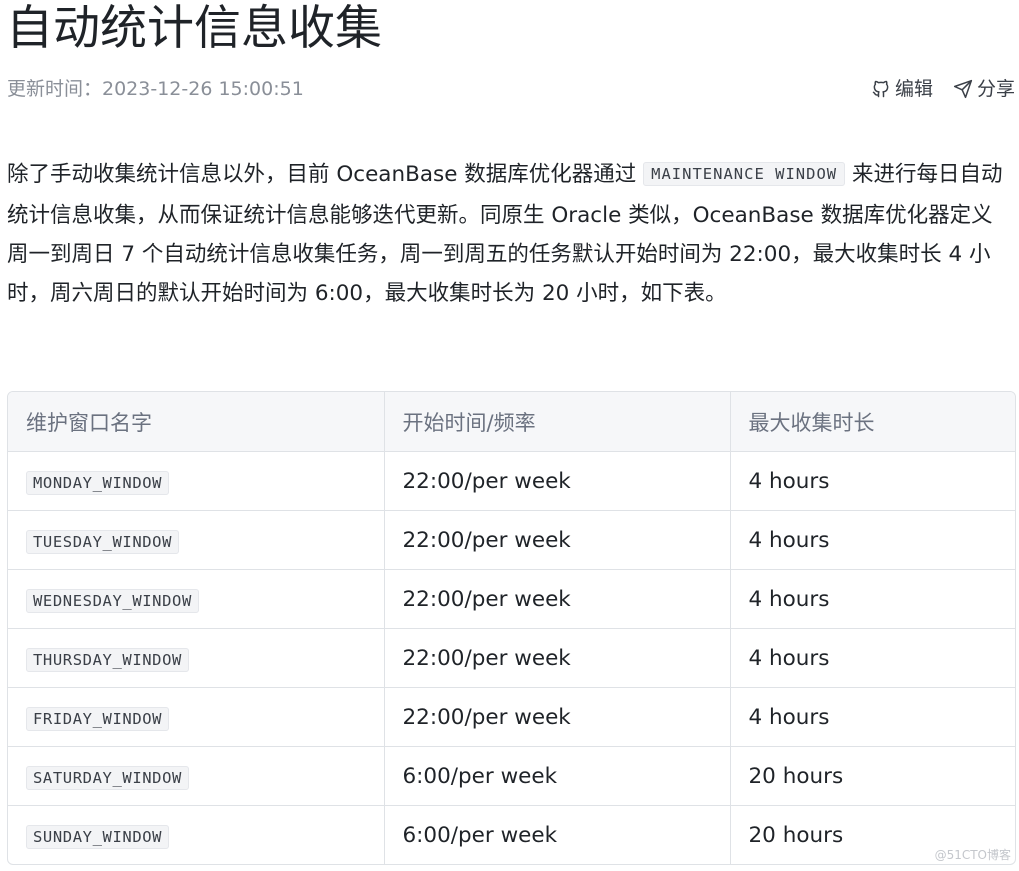  I want to click on window-name-code: WEDNESDAY_WINDOW, so click(112, 600).